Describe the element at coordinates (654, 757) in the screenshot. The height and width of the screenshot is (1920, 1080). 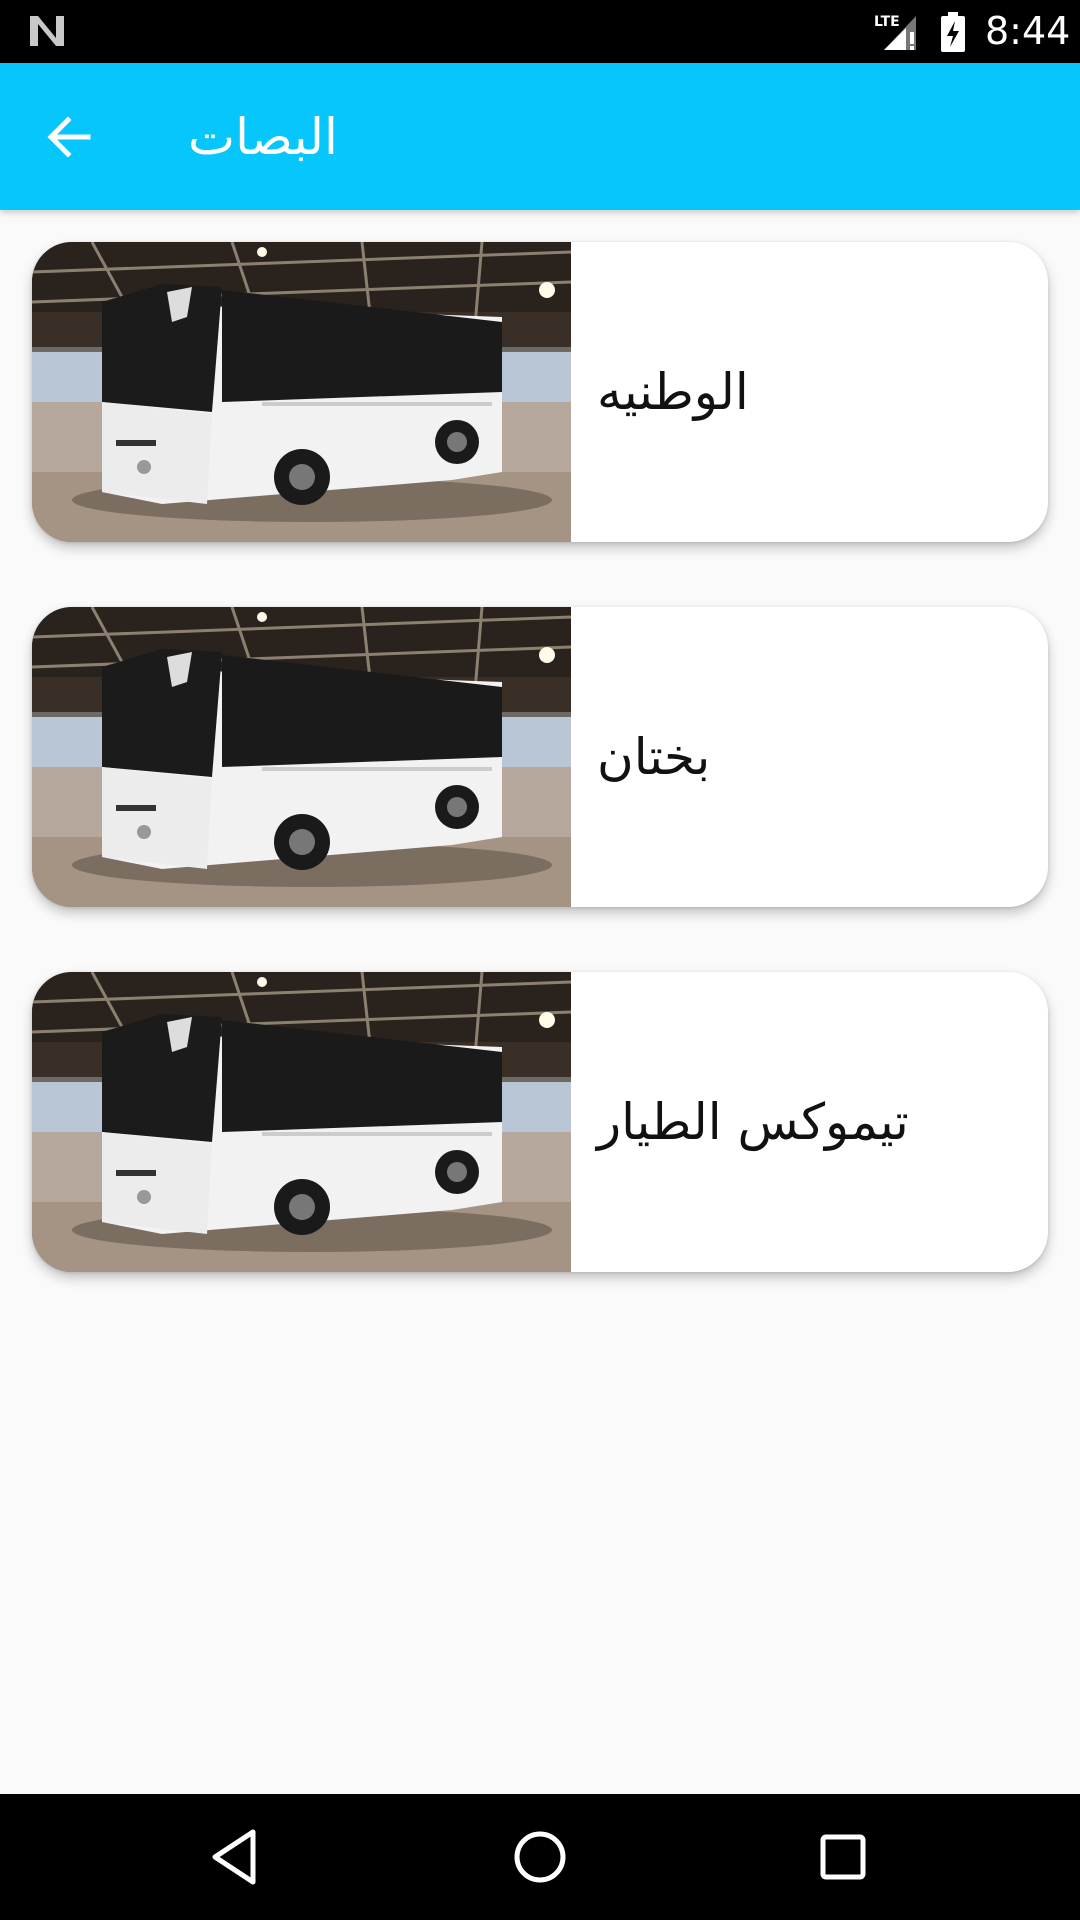
I see `list-item-label: بختان` at that location.